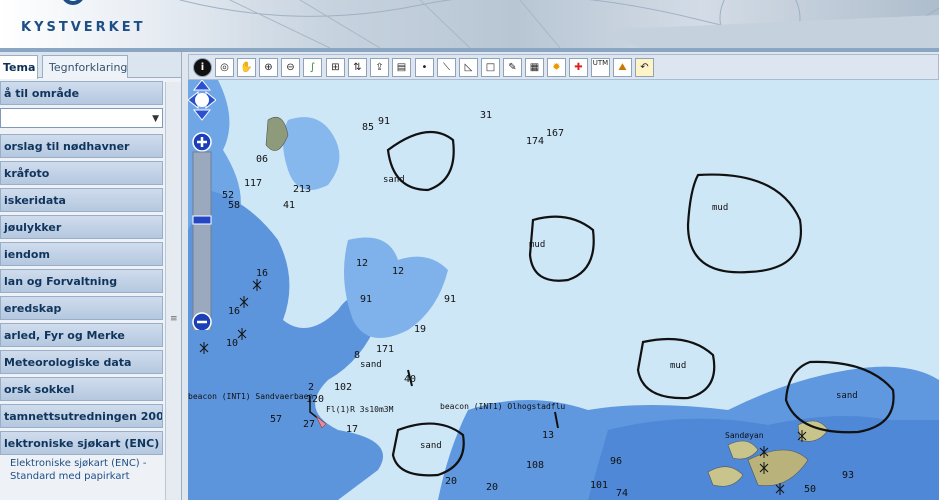  What do you see at coordinates (81, 281) in the screenshot?
I see `sidebar-item-plan-forvaltning: lan og Forvaltning` at bounding box center [81, 281].